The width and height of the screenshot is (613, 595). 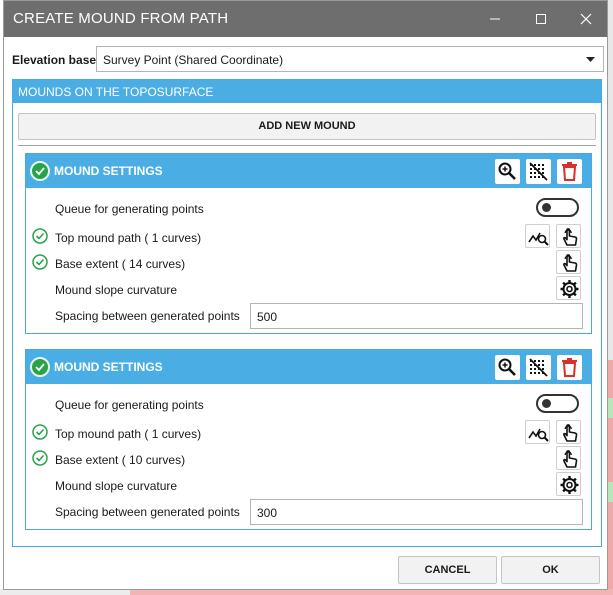 I want to click on spacing-value: 300, so click(x=267, y=513).